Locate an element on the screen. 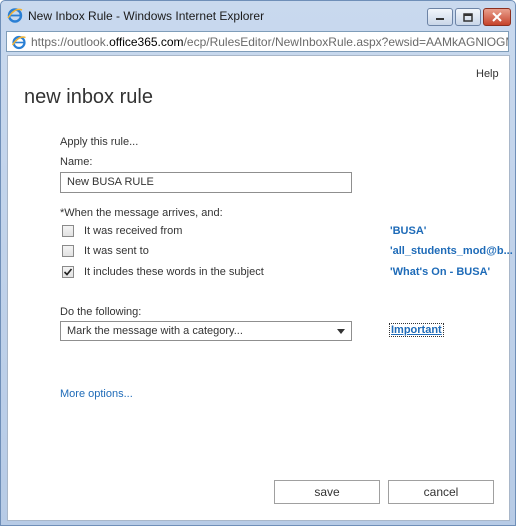 Image resolution: width=516 pixels, height=526 pixels. minimize-button is located at coordinates (440, 17).